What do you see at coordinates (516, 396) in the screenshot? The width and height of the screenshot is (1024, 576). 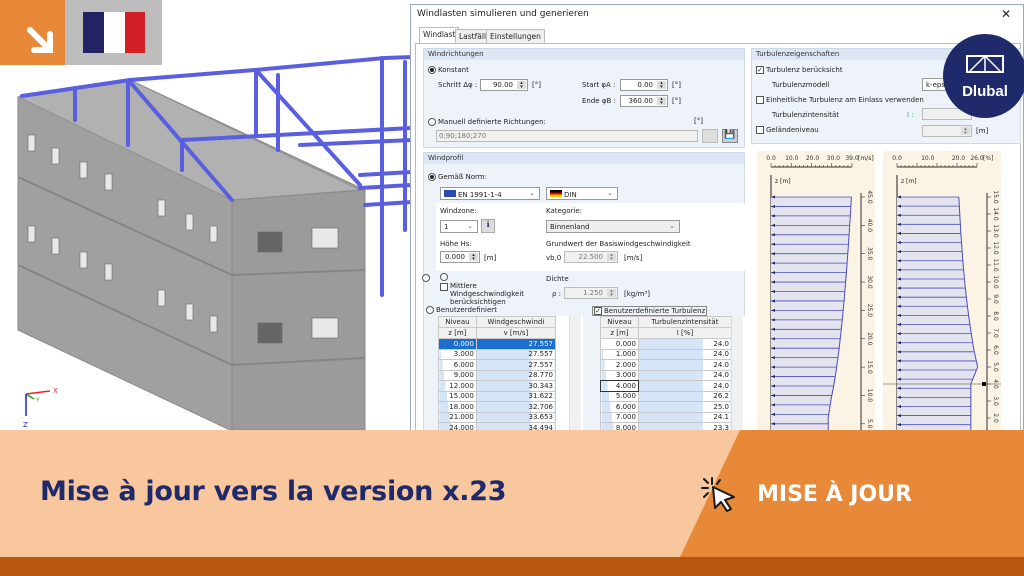 I see `table-cell: 31.622` at bounding box center [516, 396].